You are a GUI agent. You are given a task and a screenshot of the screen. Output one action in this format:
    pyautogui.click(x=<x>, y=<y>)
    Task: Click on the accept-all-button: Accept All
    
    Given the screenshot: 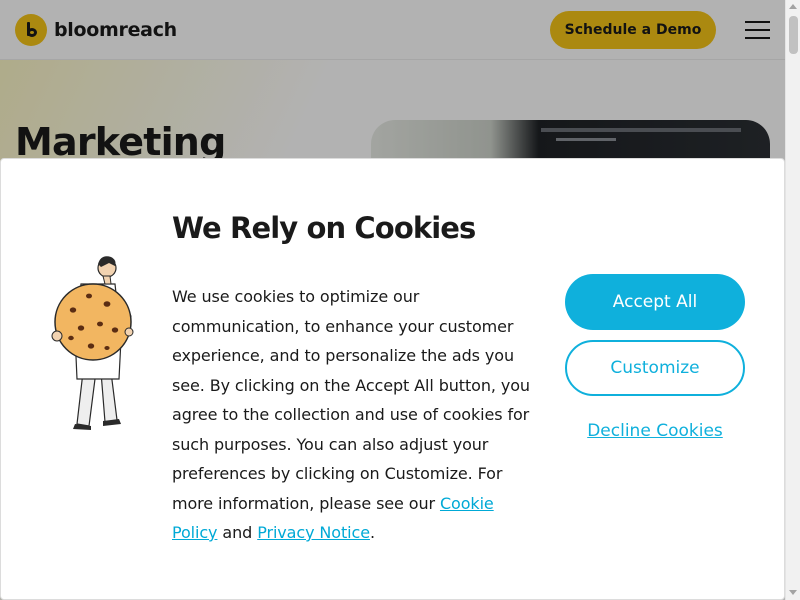 What is the action you would take?
    pyautogui.click(x=655, y=302)
    